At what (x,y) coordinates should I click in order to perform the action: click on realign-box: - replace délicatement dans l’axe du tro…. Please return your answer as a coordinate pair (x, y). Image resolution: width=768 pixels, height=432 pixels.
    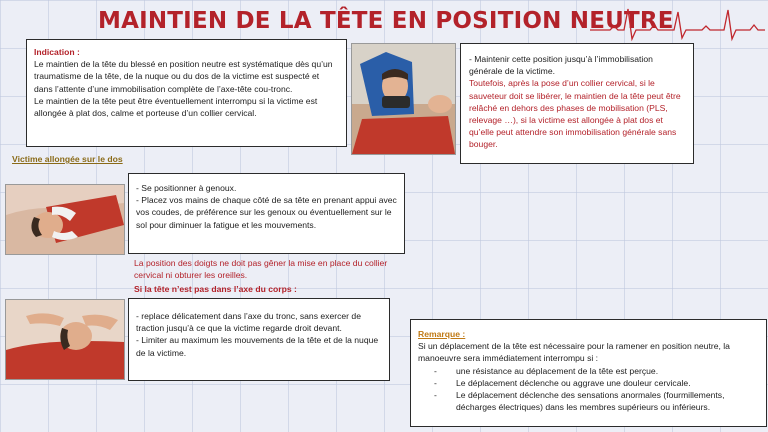
    Looking at the image, I should click on (259, 339).